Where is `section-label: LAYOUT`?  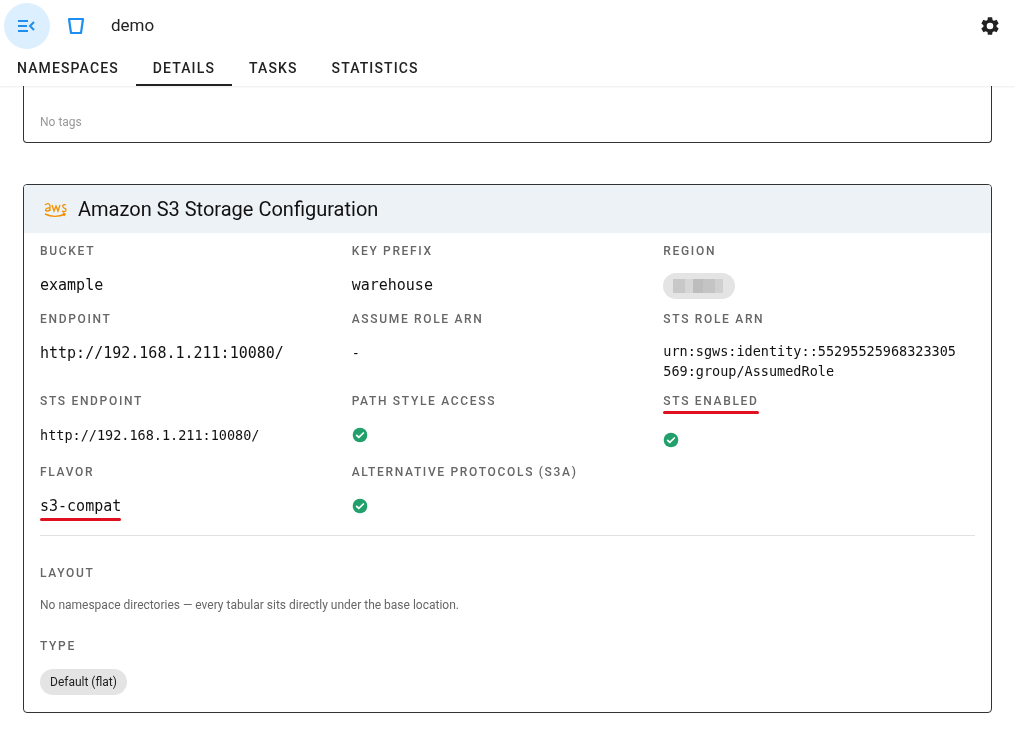 section-label: LAYOUT is located at coordinates (67, 573).